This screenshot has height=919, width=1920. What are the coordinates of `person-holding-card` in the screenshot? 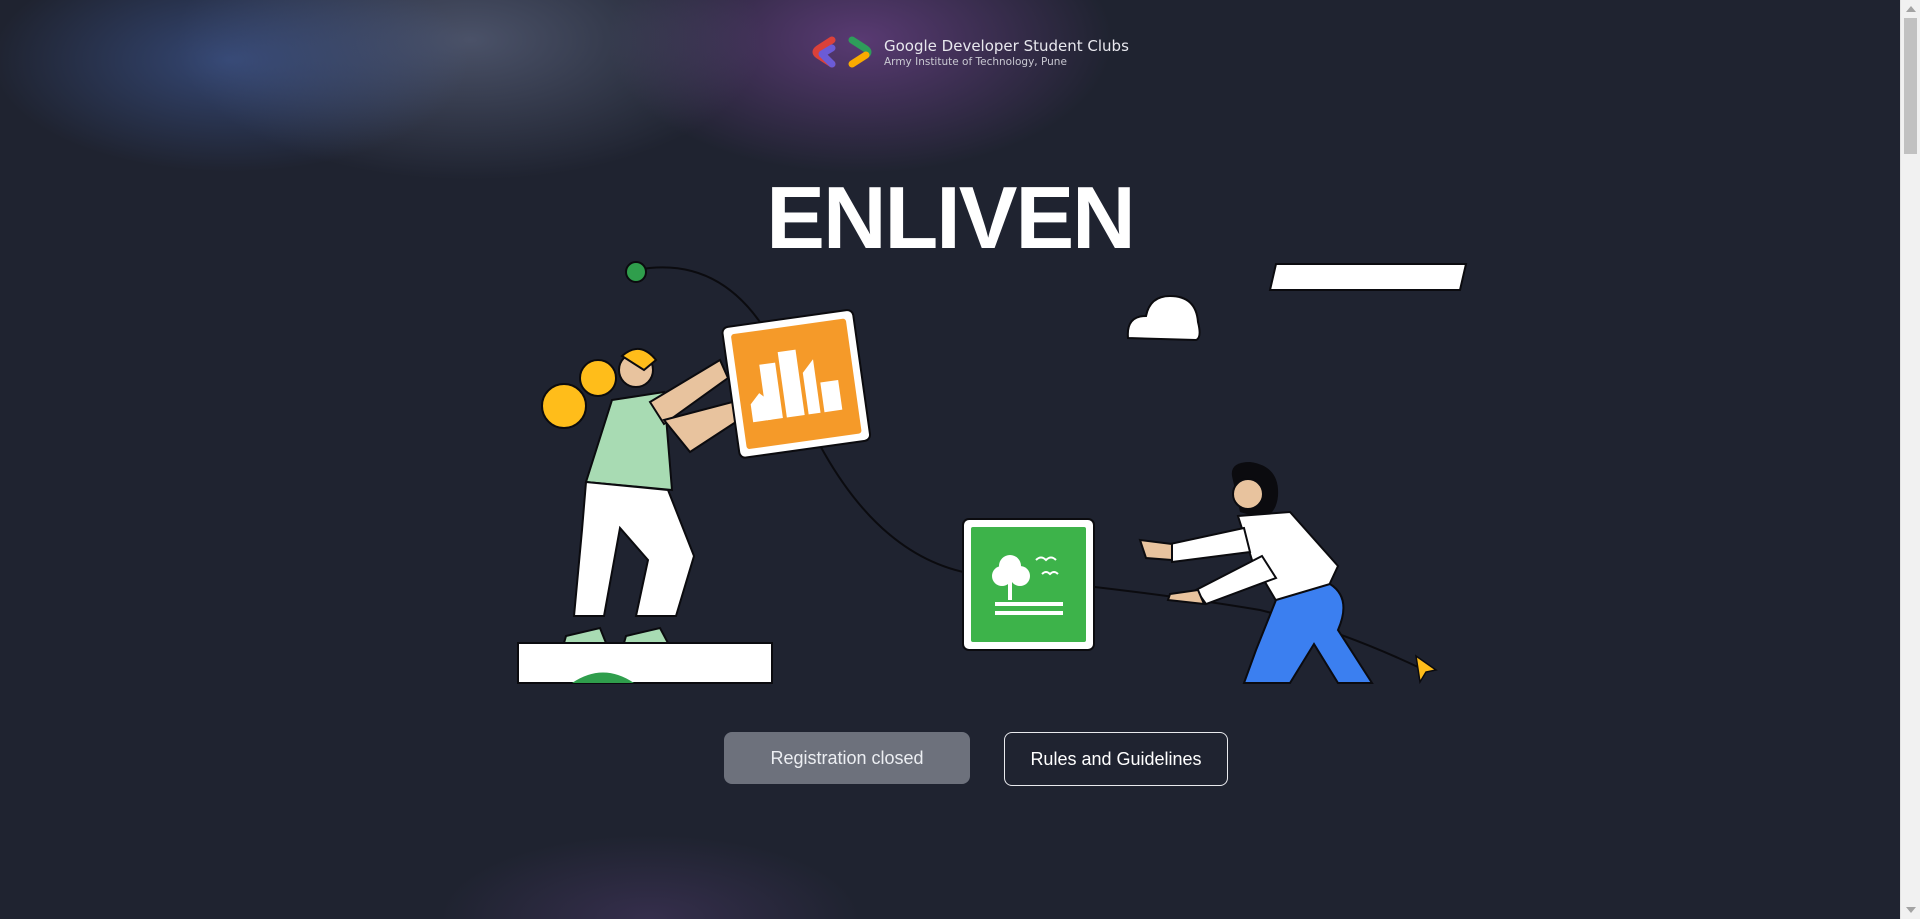 It's located at (642, 496).